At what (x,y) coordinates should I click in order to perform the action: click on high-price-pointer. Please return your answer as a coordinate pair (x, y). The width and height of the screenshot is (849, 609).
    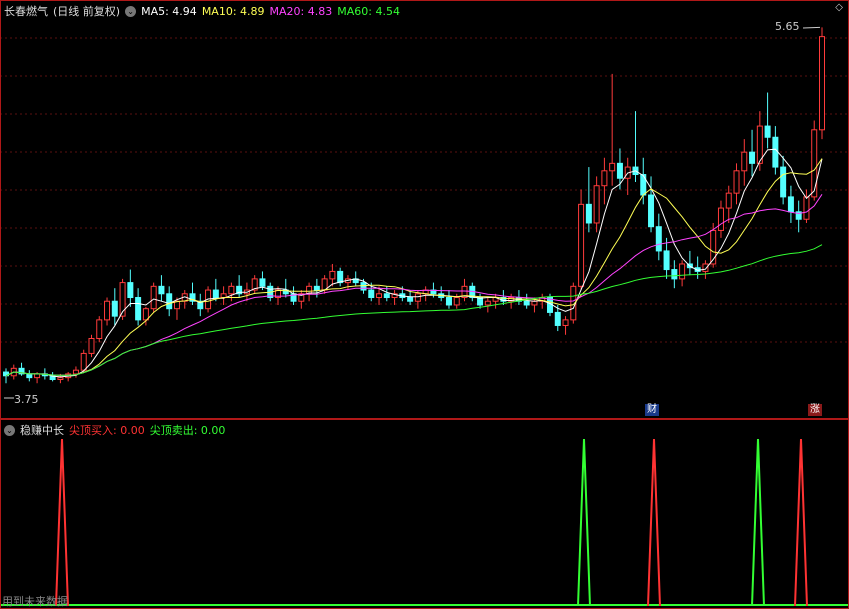
    Looking at the image, I should click on (811, 27).